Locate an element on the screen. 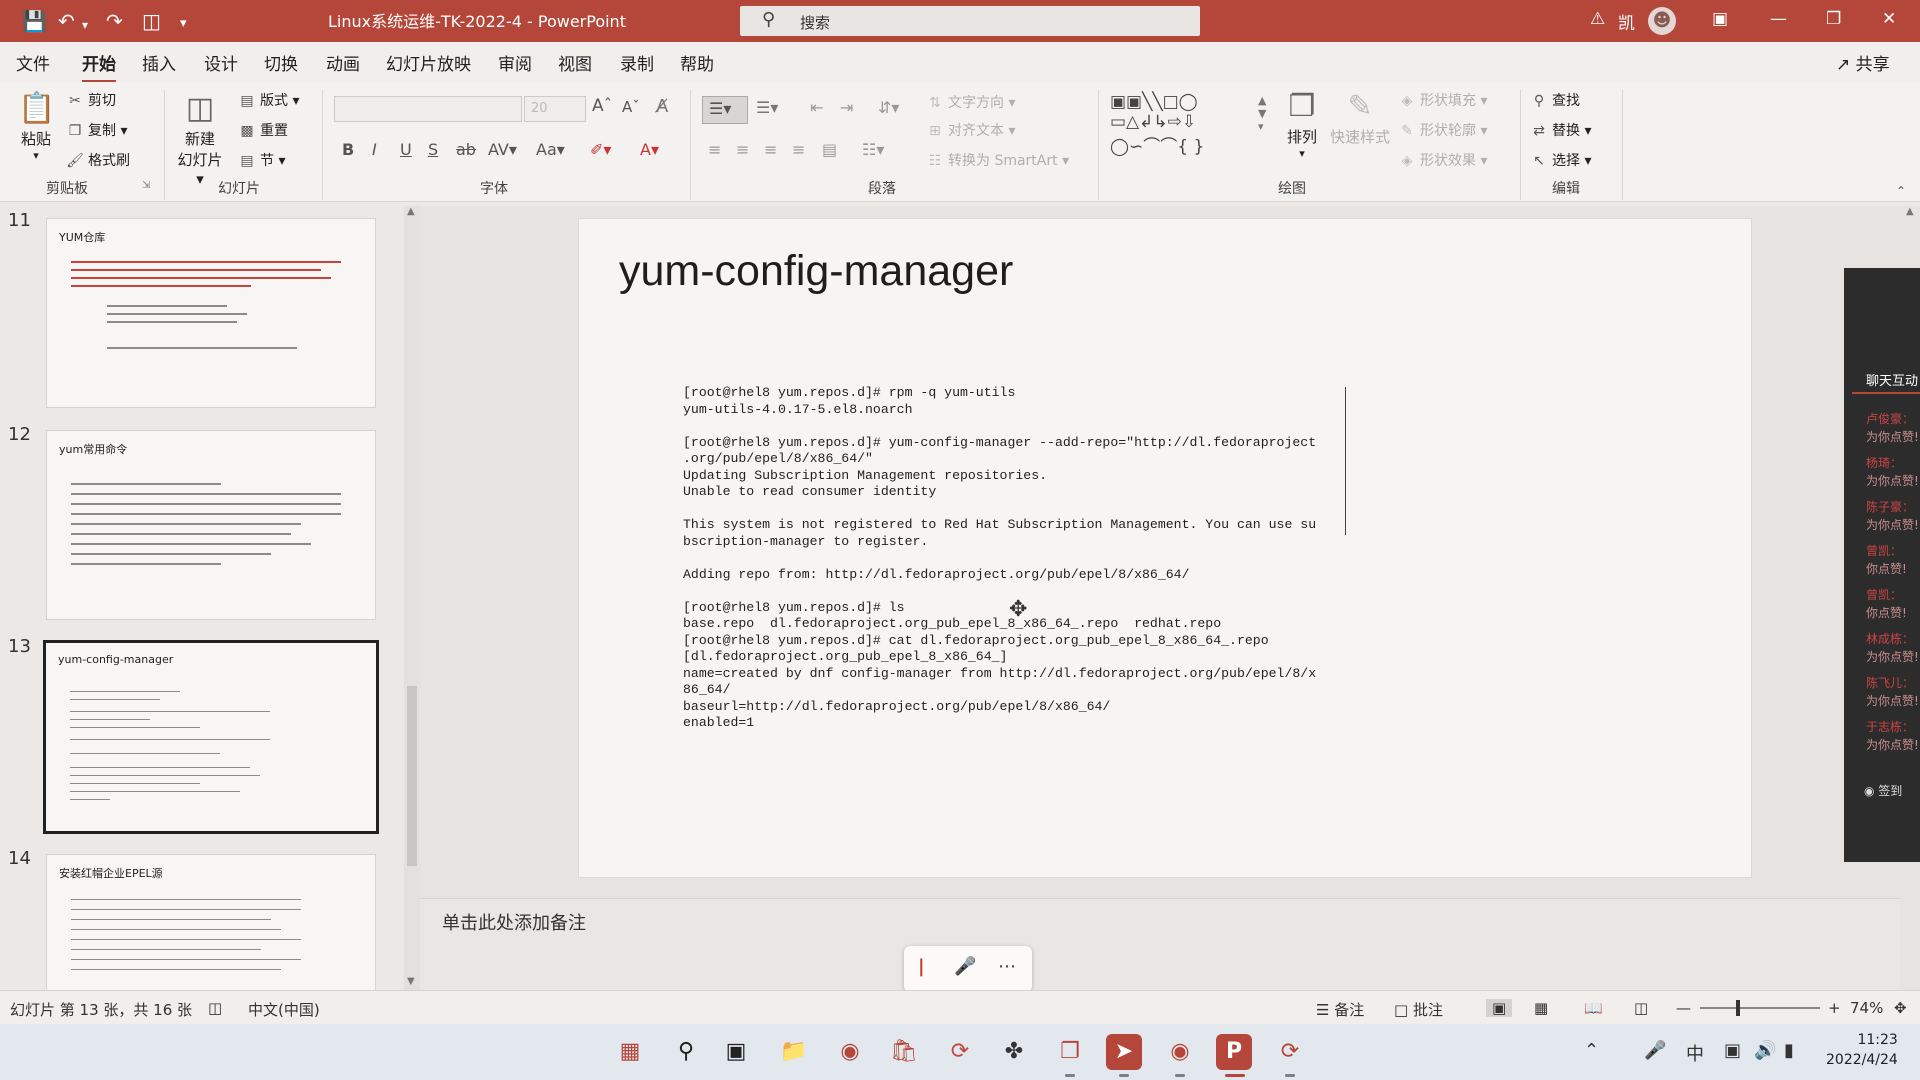  normal-view-icon: ▣ is located at coordinates (1499, 1008).